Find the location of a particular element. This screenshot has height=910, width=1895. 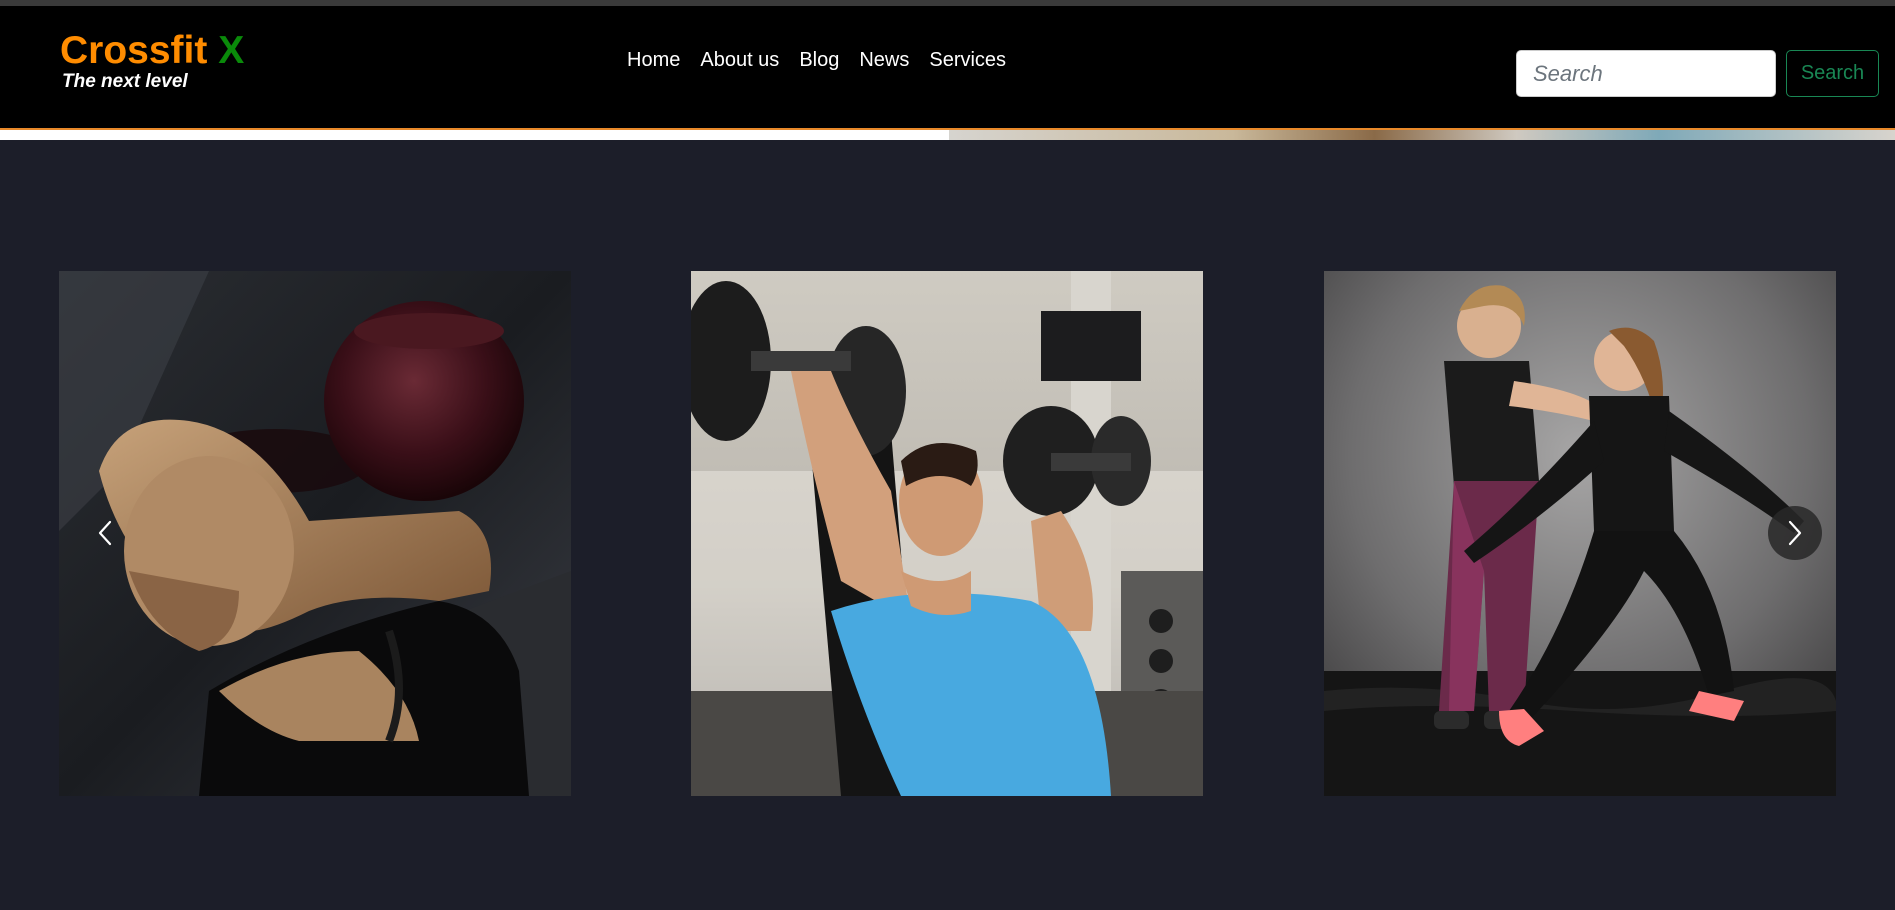

carousel-prev-button is located at coordinates (105, 533).